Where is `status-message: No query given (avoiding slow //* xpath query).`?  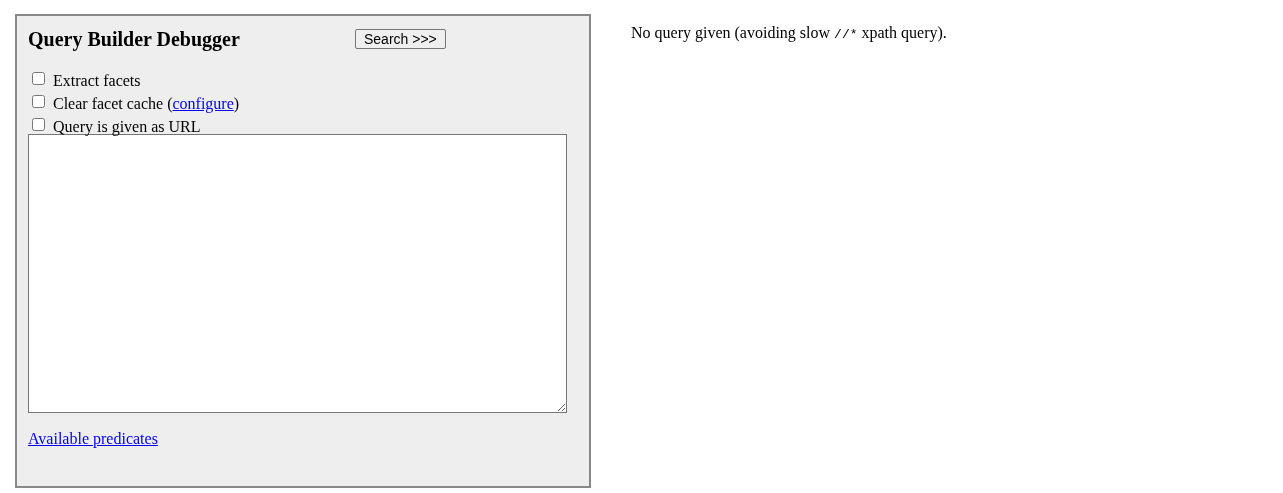
status-message: No query given (avoiding slow //* xpath query). is located at coordinates (789, 33).